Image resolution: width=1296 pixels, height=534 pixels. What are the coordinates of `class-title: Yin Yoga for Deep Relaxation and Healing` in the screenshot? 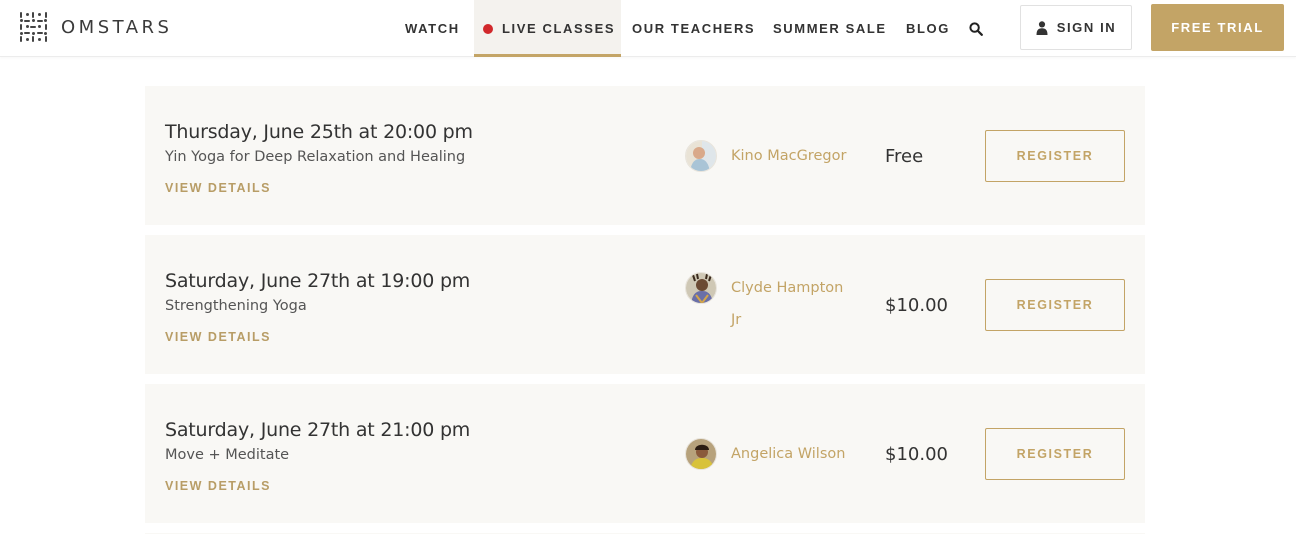 It's located at (315, 157).